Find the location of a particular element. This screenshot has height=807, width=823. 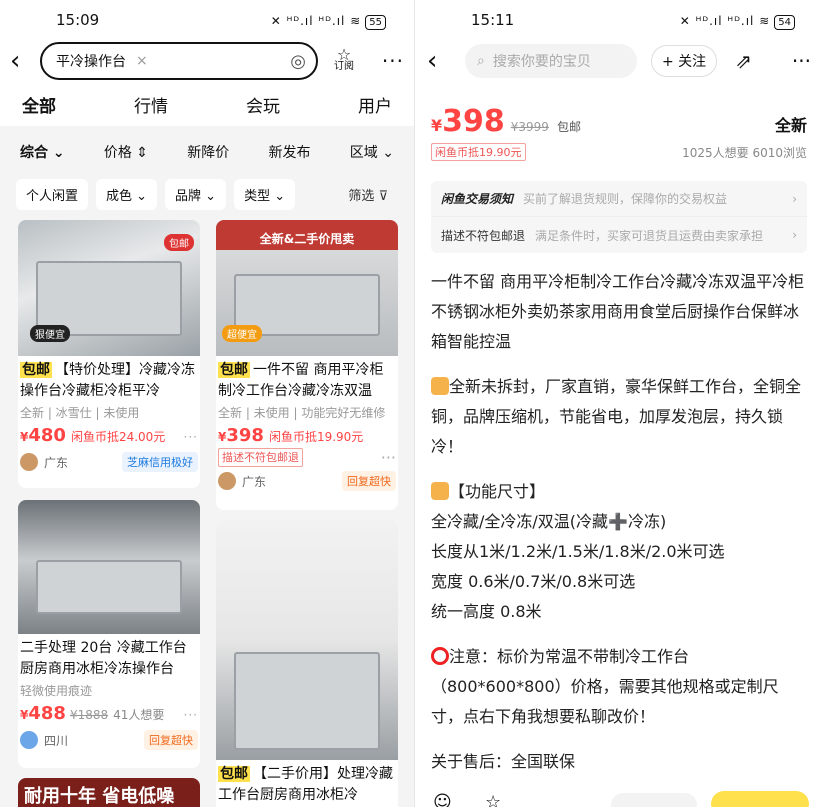

filter-button: 筛选 ⊽ is located at coordinates (368, 194).